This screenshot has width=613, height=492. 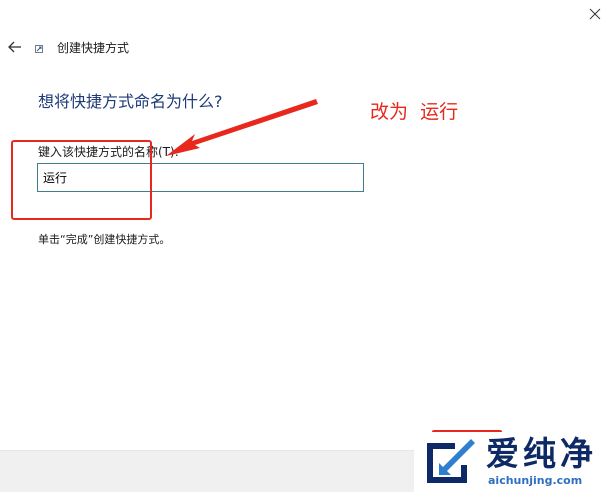 What do you see at coordinates (104, 239) in the screenshot?
I see `finish-hint-text: 单击“完成”创建快捷方式。` at bounding box center [104, 239].